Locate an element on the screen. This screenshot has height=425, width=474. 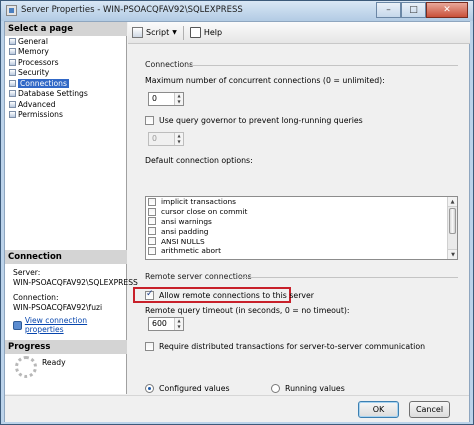
listbox-scrollbar: ▲ ▼ is located at coordinates (452, 228).